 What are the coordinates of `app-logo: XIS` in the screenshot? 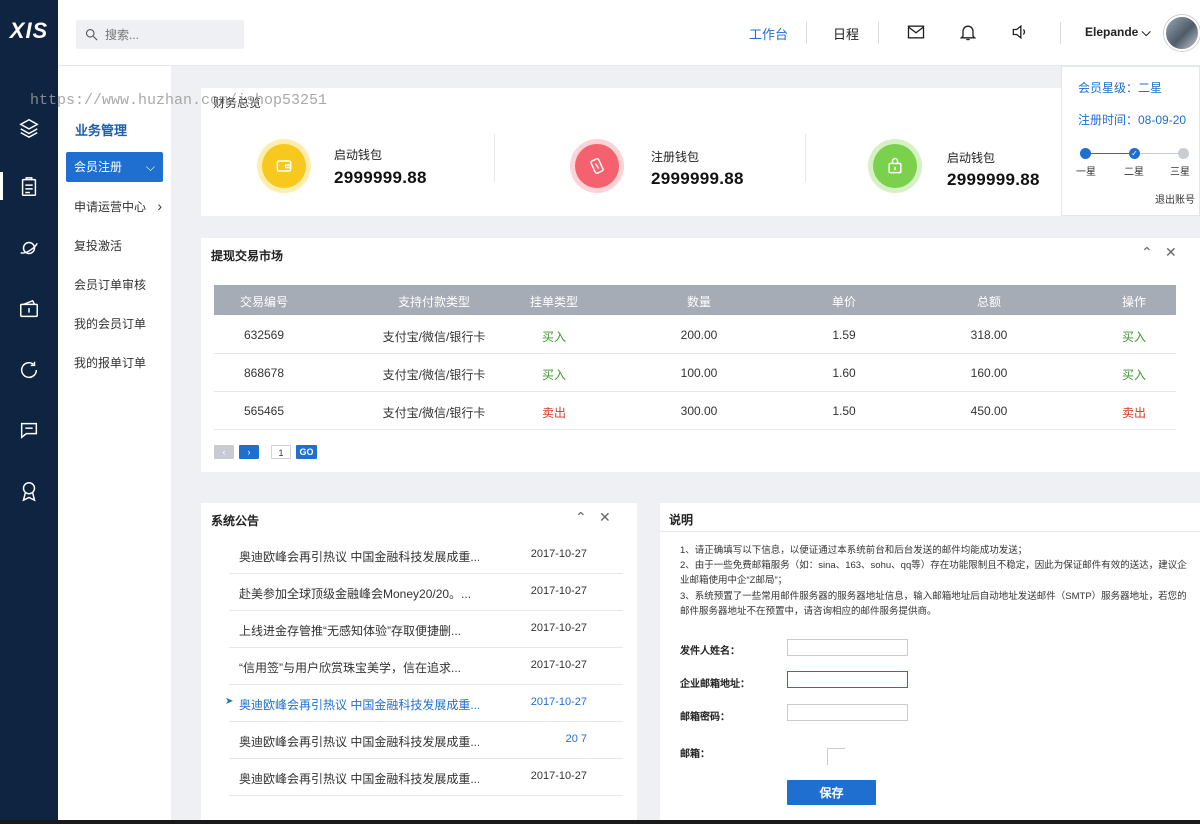 It's located at (29, 31).